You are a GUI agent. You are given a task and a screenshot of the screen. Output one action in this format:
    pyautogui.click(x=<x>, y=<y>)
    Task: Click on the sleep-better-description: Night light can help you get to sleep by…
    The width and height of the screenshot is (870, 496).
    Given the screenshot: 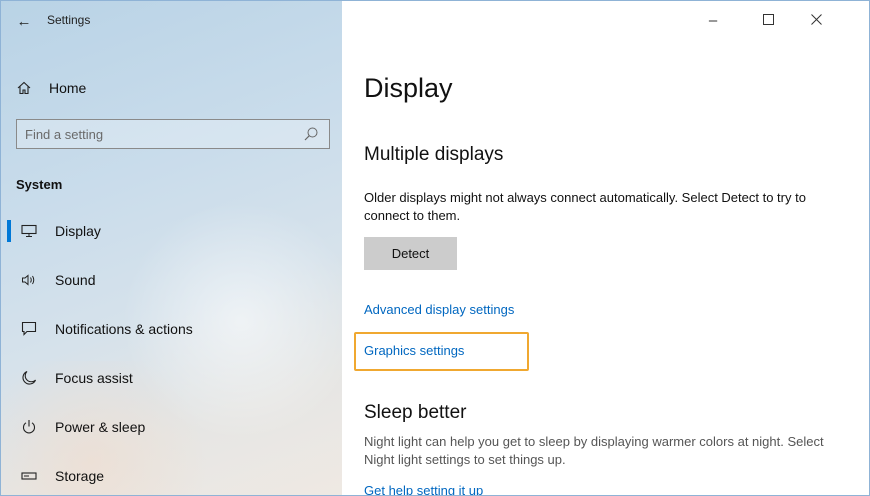 What is the action you would take?
    pyautogui.click(x=594, y=450)
    